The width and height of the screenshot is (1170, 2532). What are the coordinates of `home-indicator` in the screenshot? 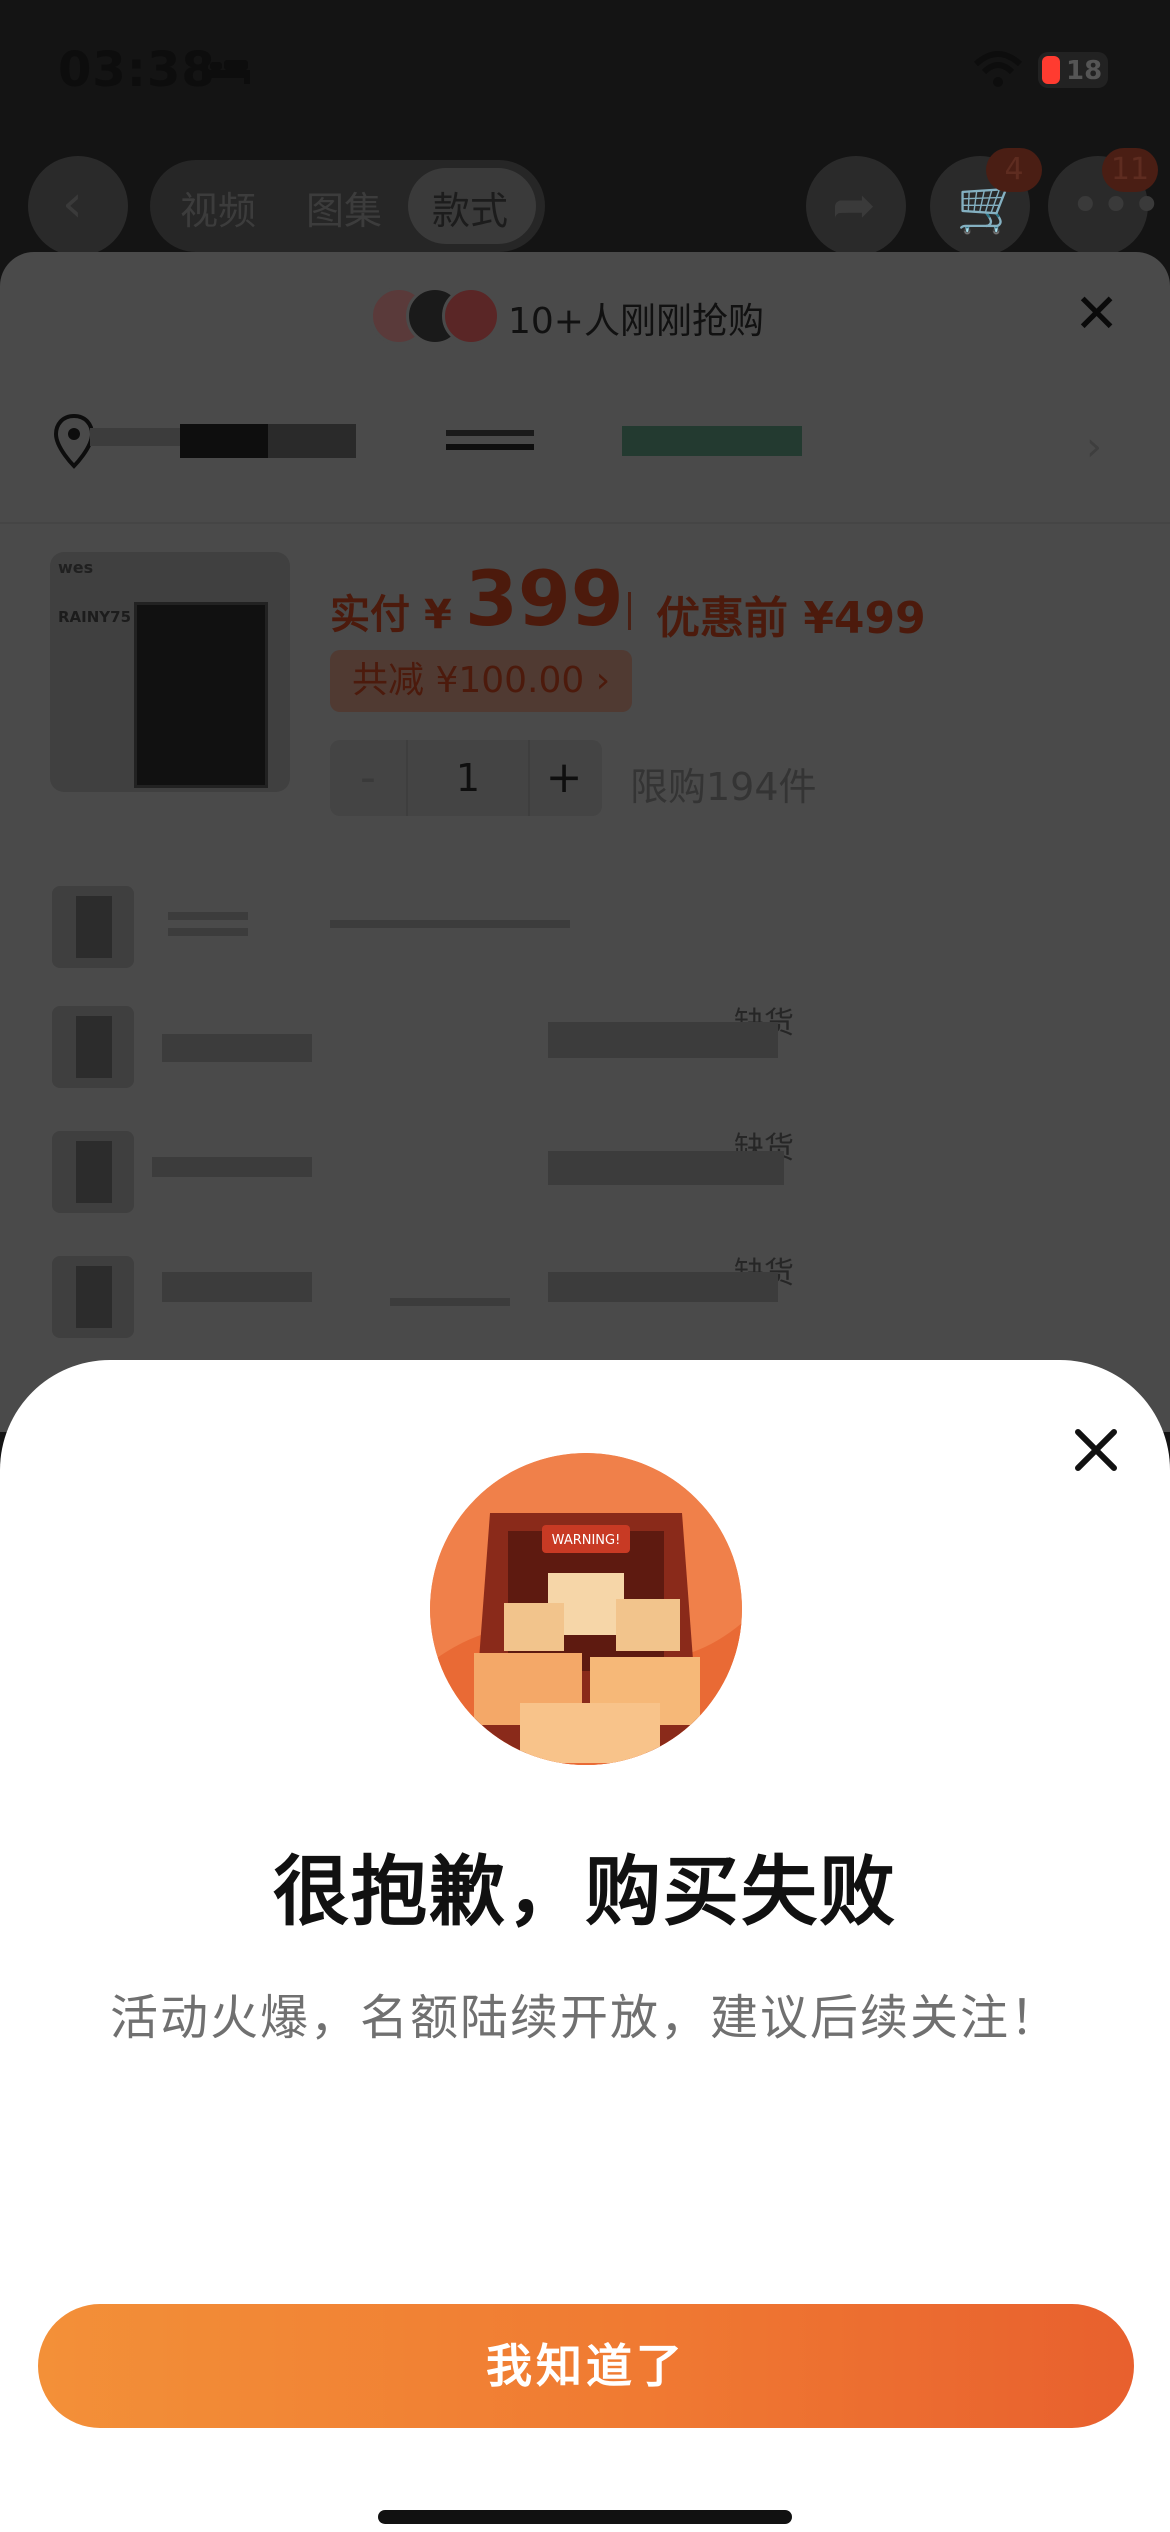 It's located at (585, 2517).